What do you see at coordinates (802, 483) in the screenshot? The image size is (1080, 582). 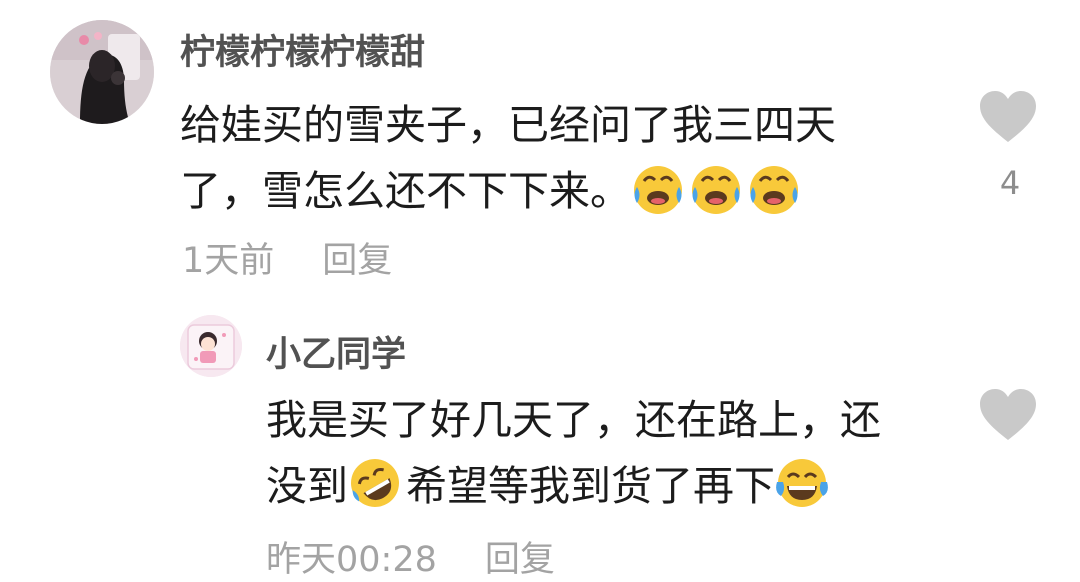 I see `tears-of-joy-emoji` at bounding box center [802, 483].